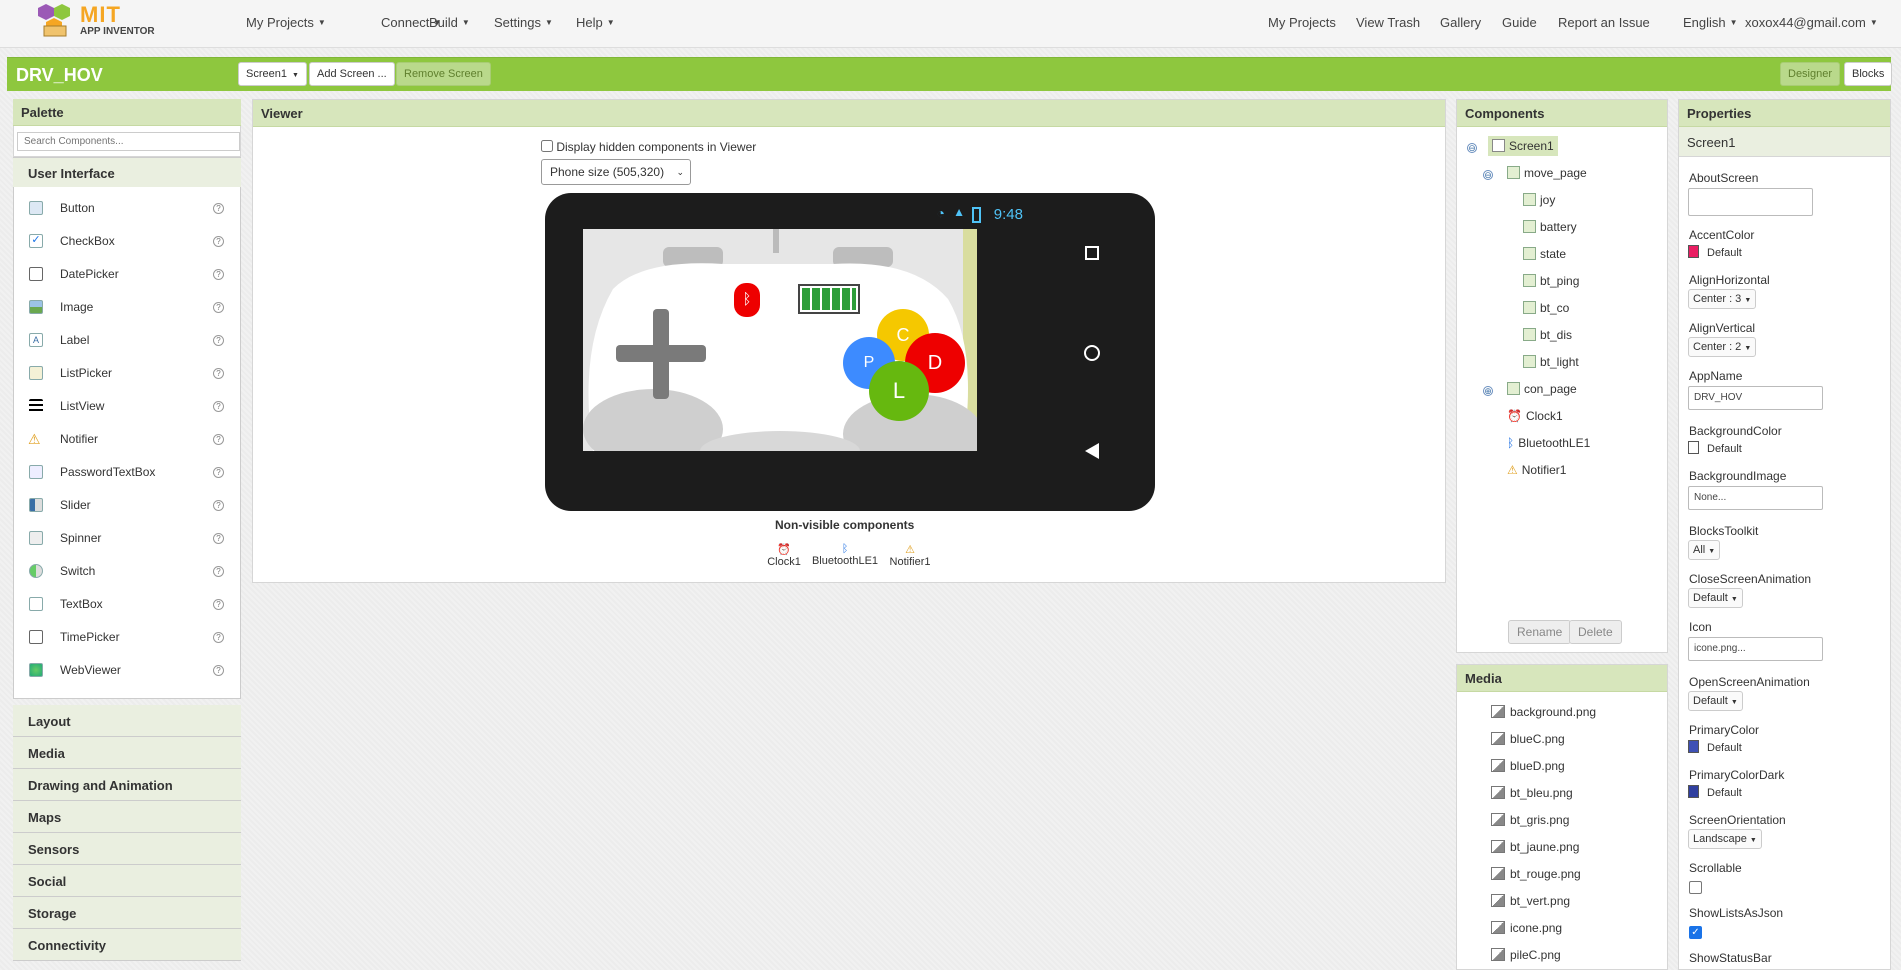 The height and width of the screenshot is (970, 1901). I want to click on link-my-projects: My Projects, so click(1302, 22).